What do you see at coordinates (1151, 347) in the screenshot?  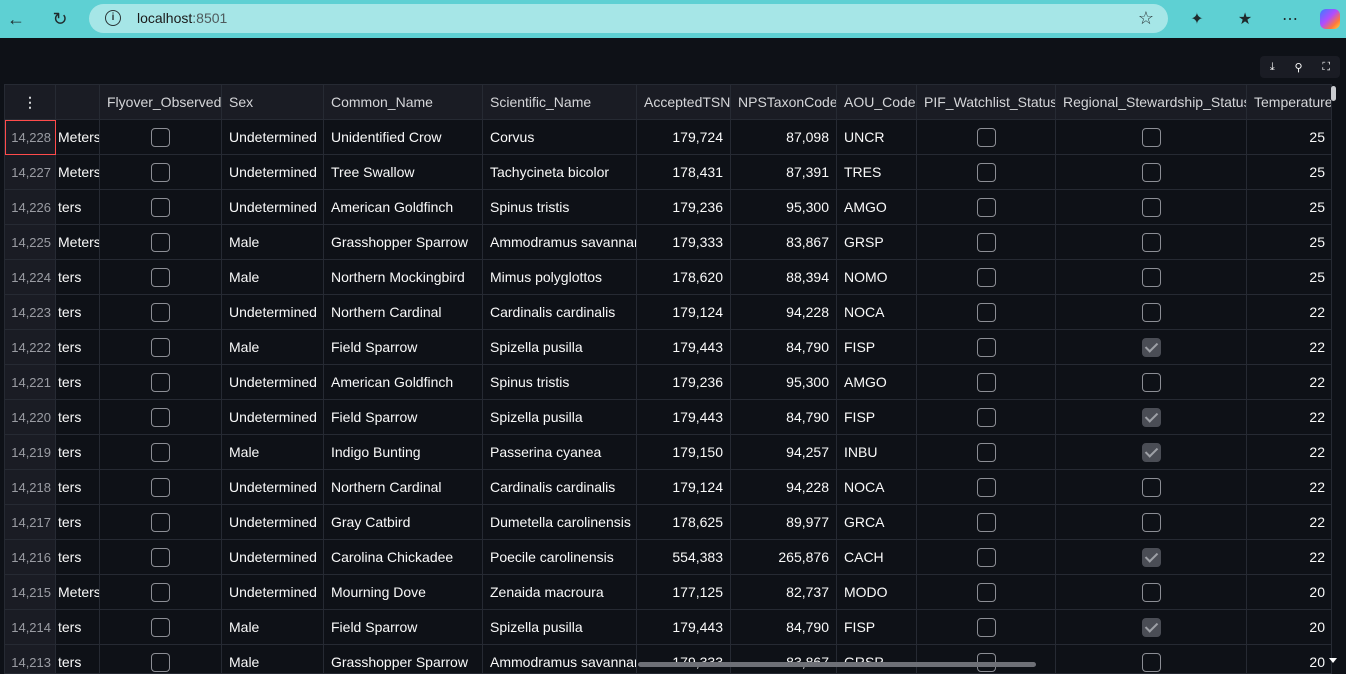 I see `checkbox-checked` at bounding box center [1151, 347].